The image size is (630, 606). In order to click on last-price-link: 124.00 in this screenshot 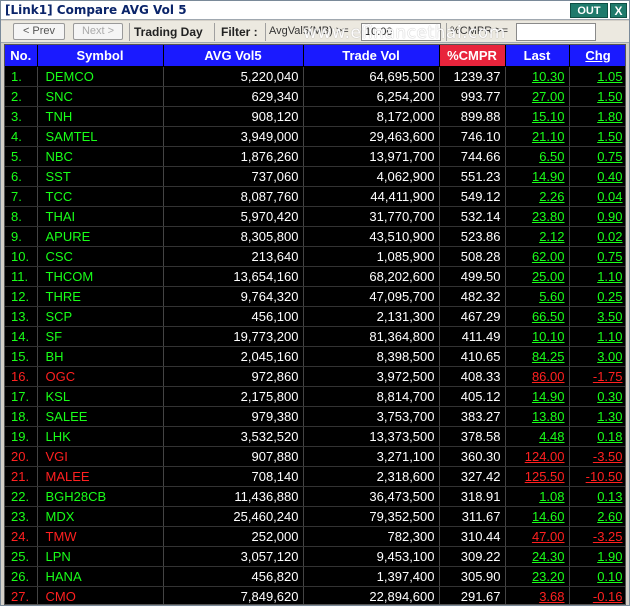, I will do `click(537, 456)`.